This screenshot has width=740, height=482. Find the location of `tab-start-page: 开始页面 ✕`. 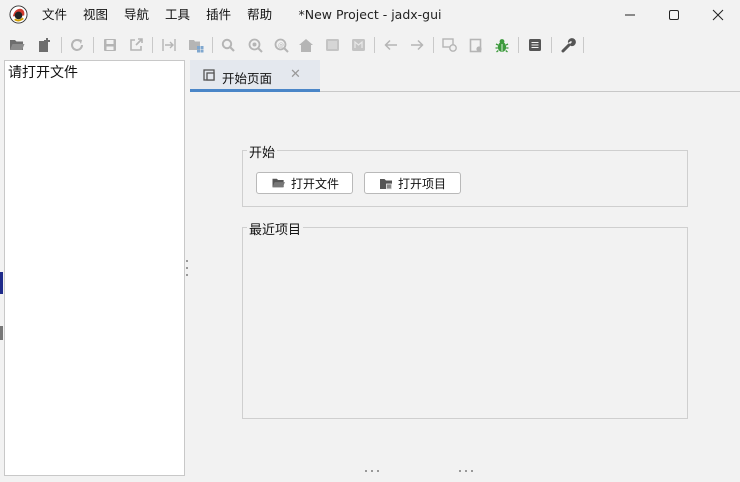

tab-start-page: 开始页面 ✕ is located at coordinates (255, 76).